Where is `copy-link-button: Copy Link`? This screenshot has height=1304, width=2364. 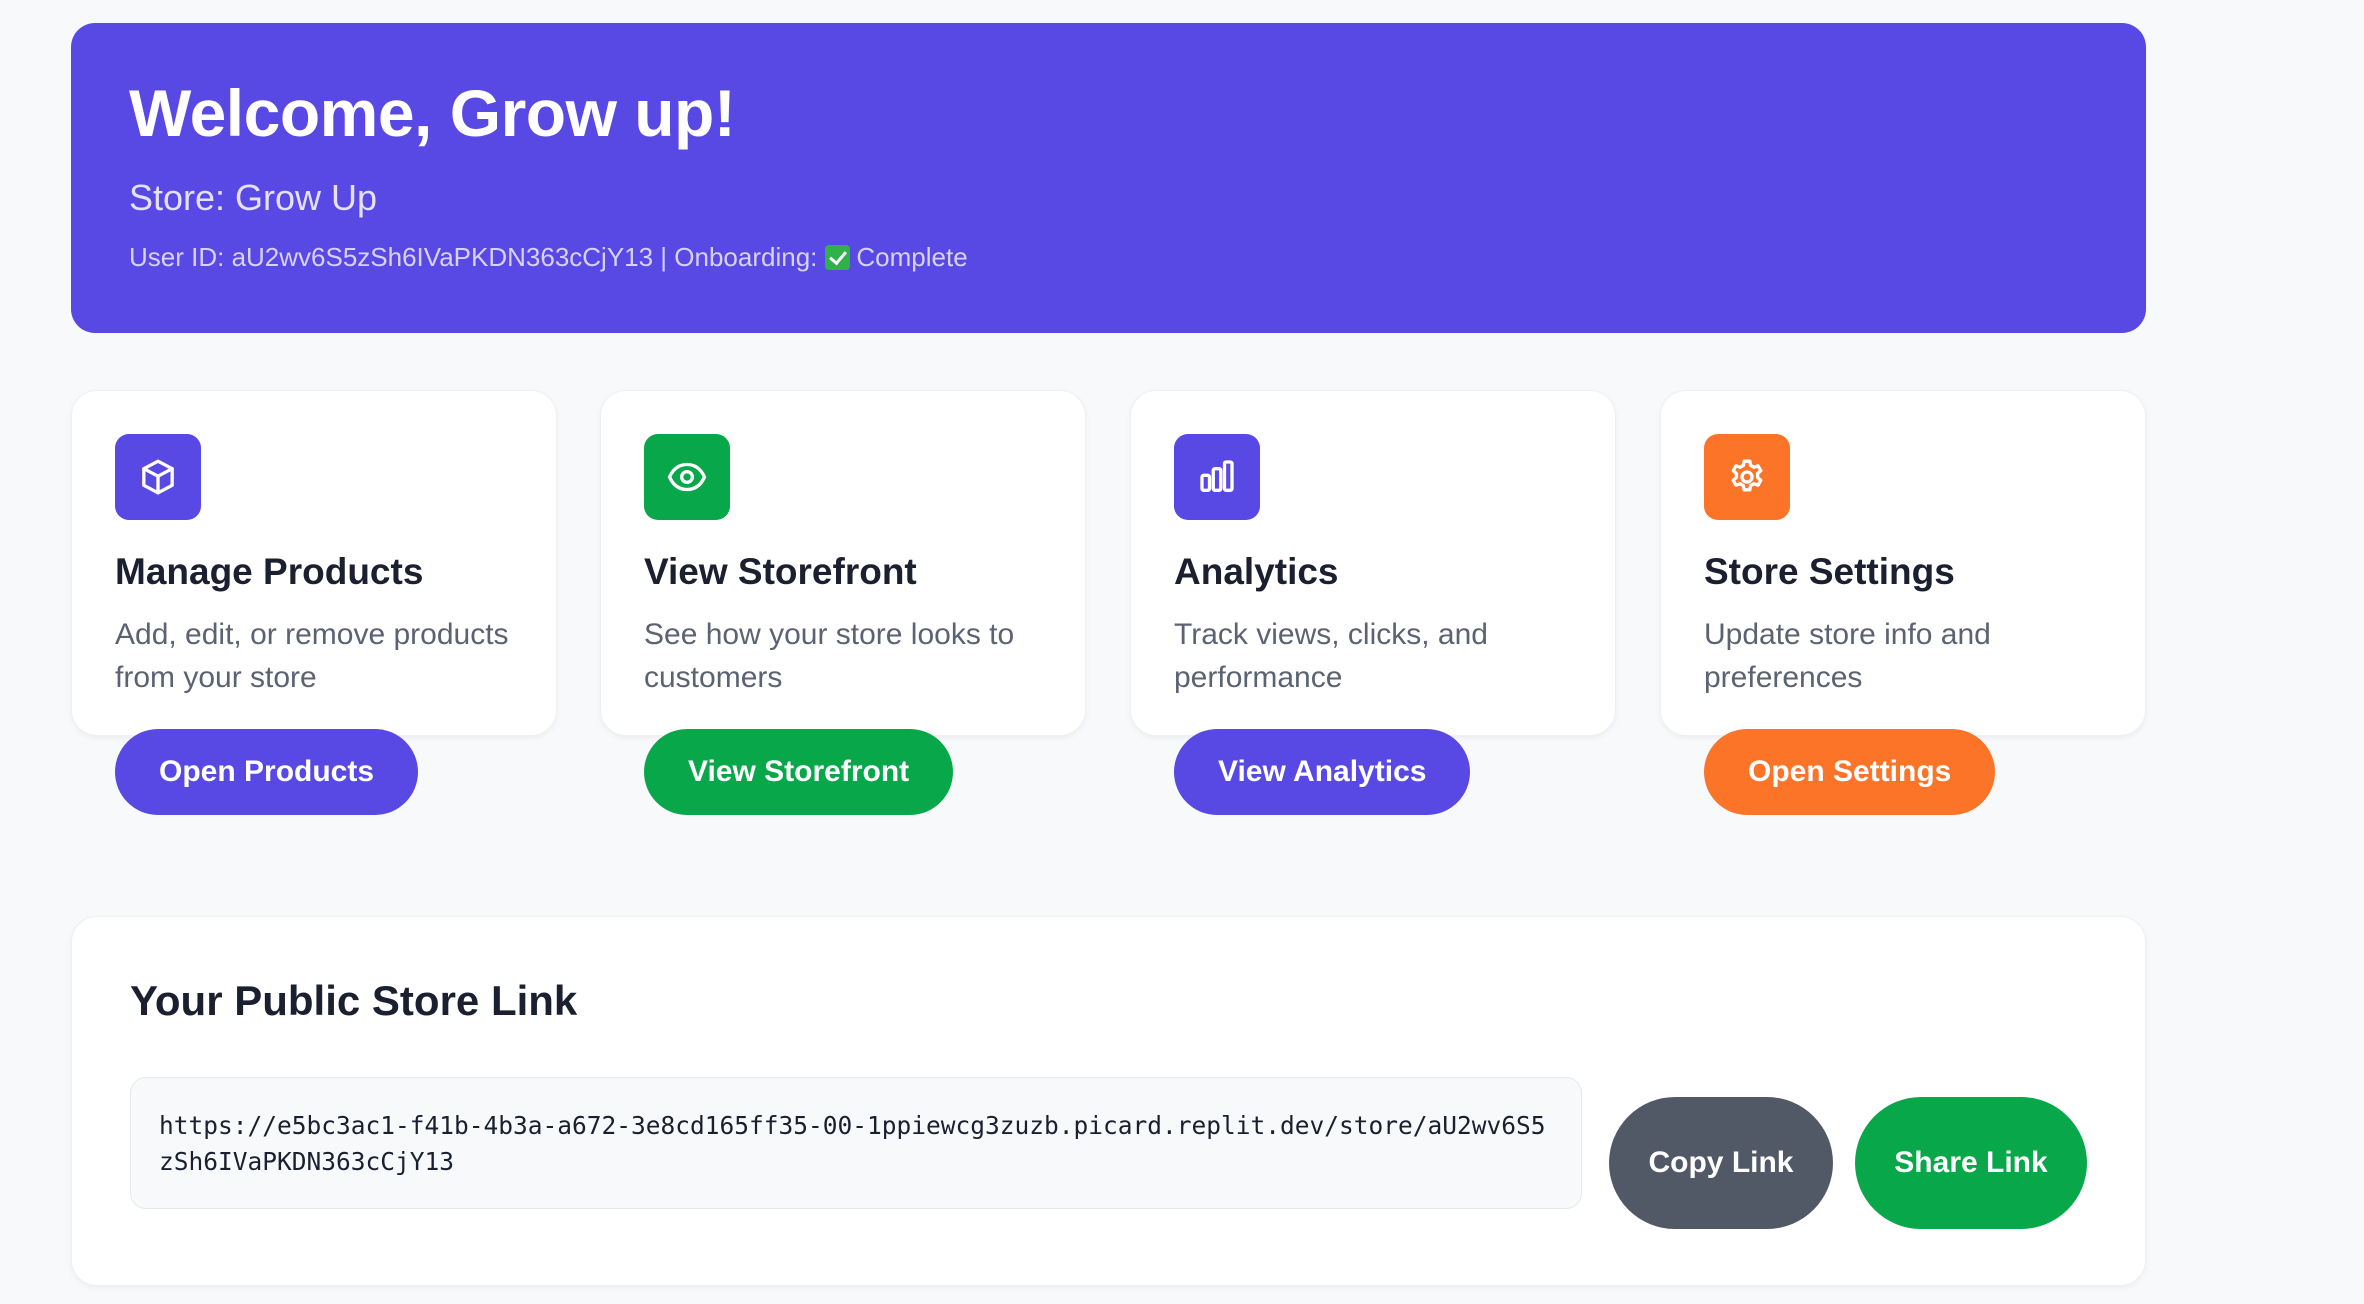 copy-link-button: Copy Link is located at coordinates (1721, 1163).